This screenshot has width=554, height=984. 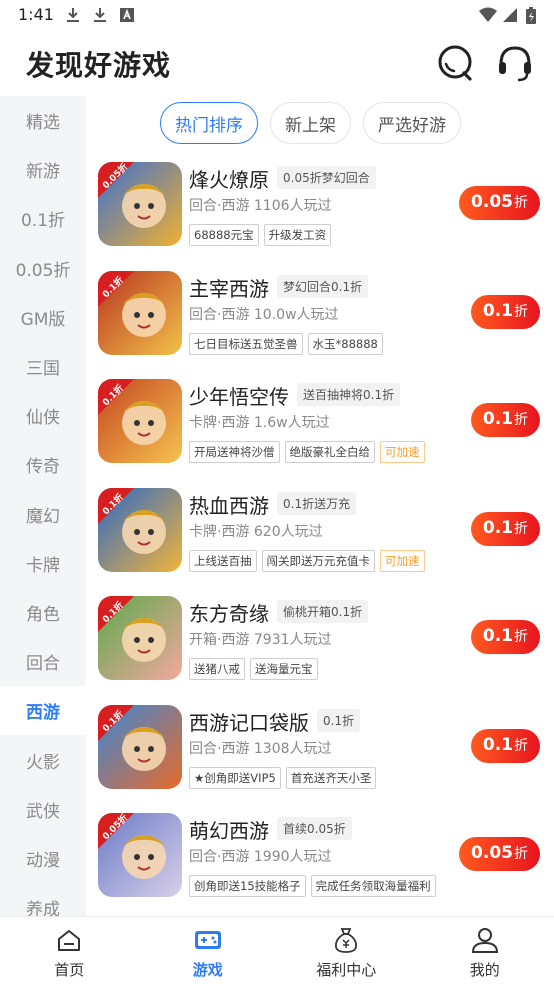 What do you see at coordinates (510, 15) in the screenshot?
I see `signal-icon` at bounding box center [510, 15].